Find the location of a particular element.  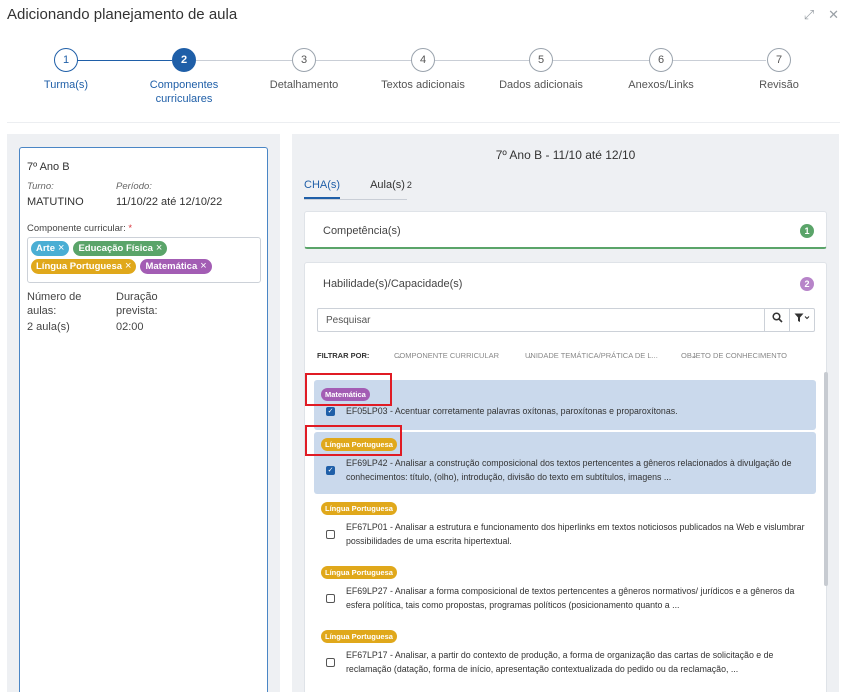

panel-heading: 7º Ano B - 11/10 até 12/10 is located at coordinates (565, 155).